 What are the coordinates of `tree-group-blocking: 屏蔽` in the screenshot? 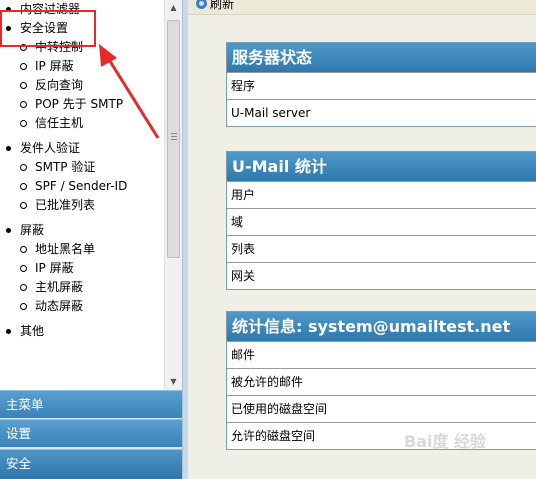 It's located at (82, 230).